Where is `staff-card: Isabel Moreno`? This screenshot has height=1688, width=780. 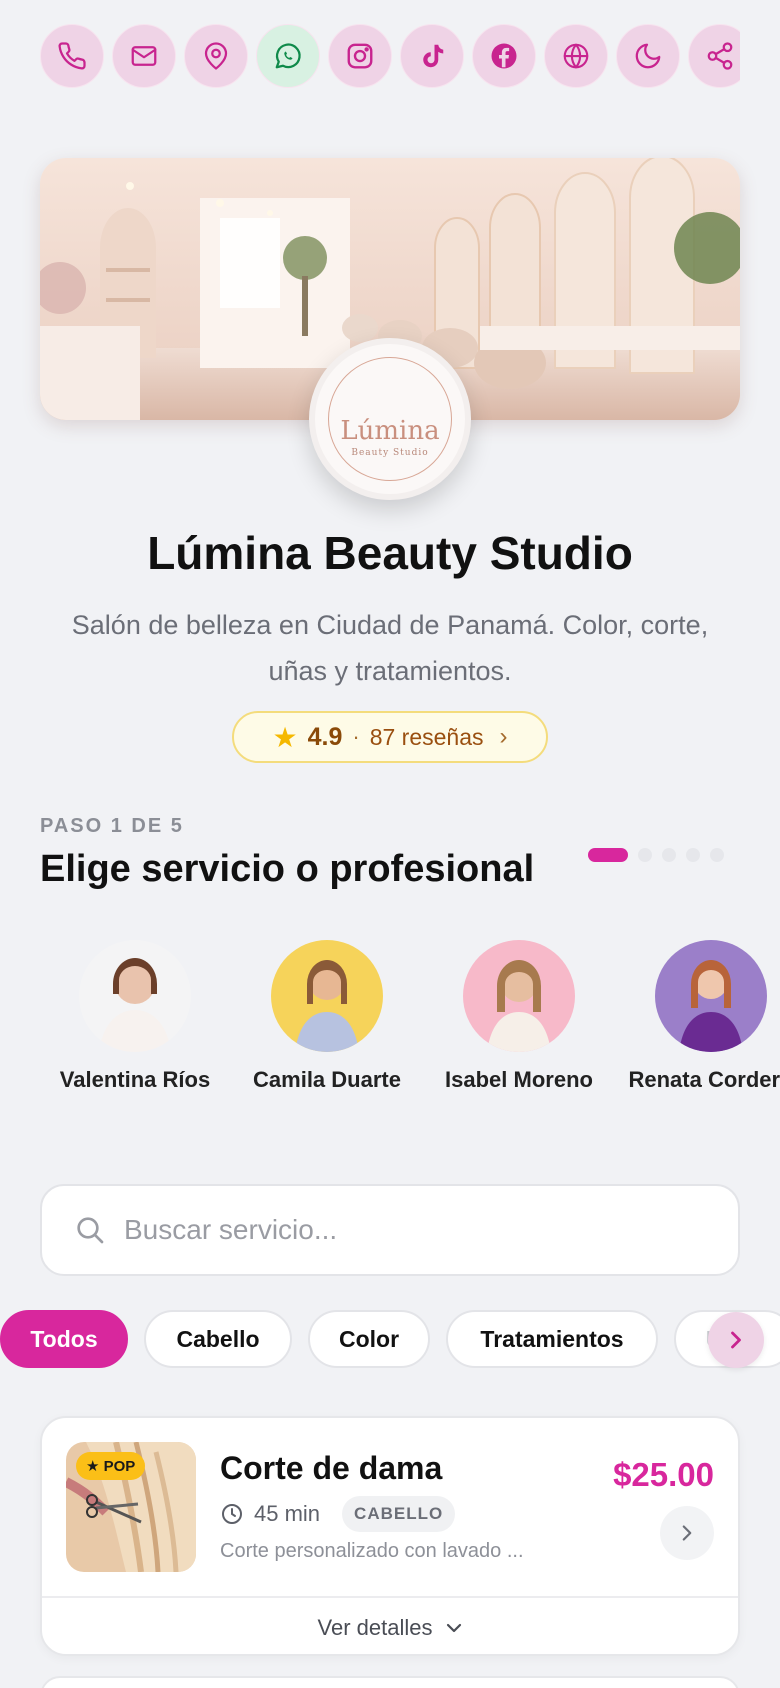
staff-card: Isabel Moreno is located at coordinates (519, 1017).